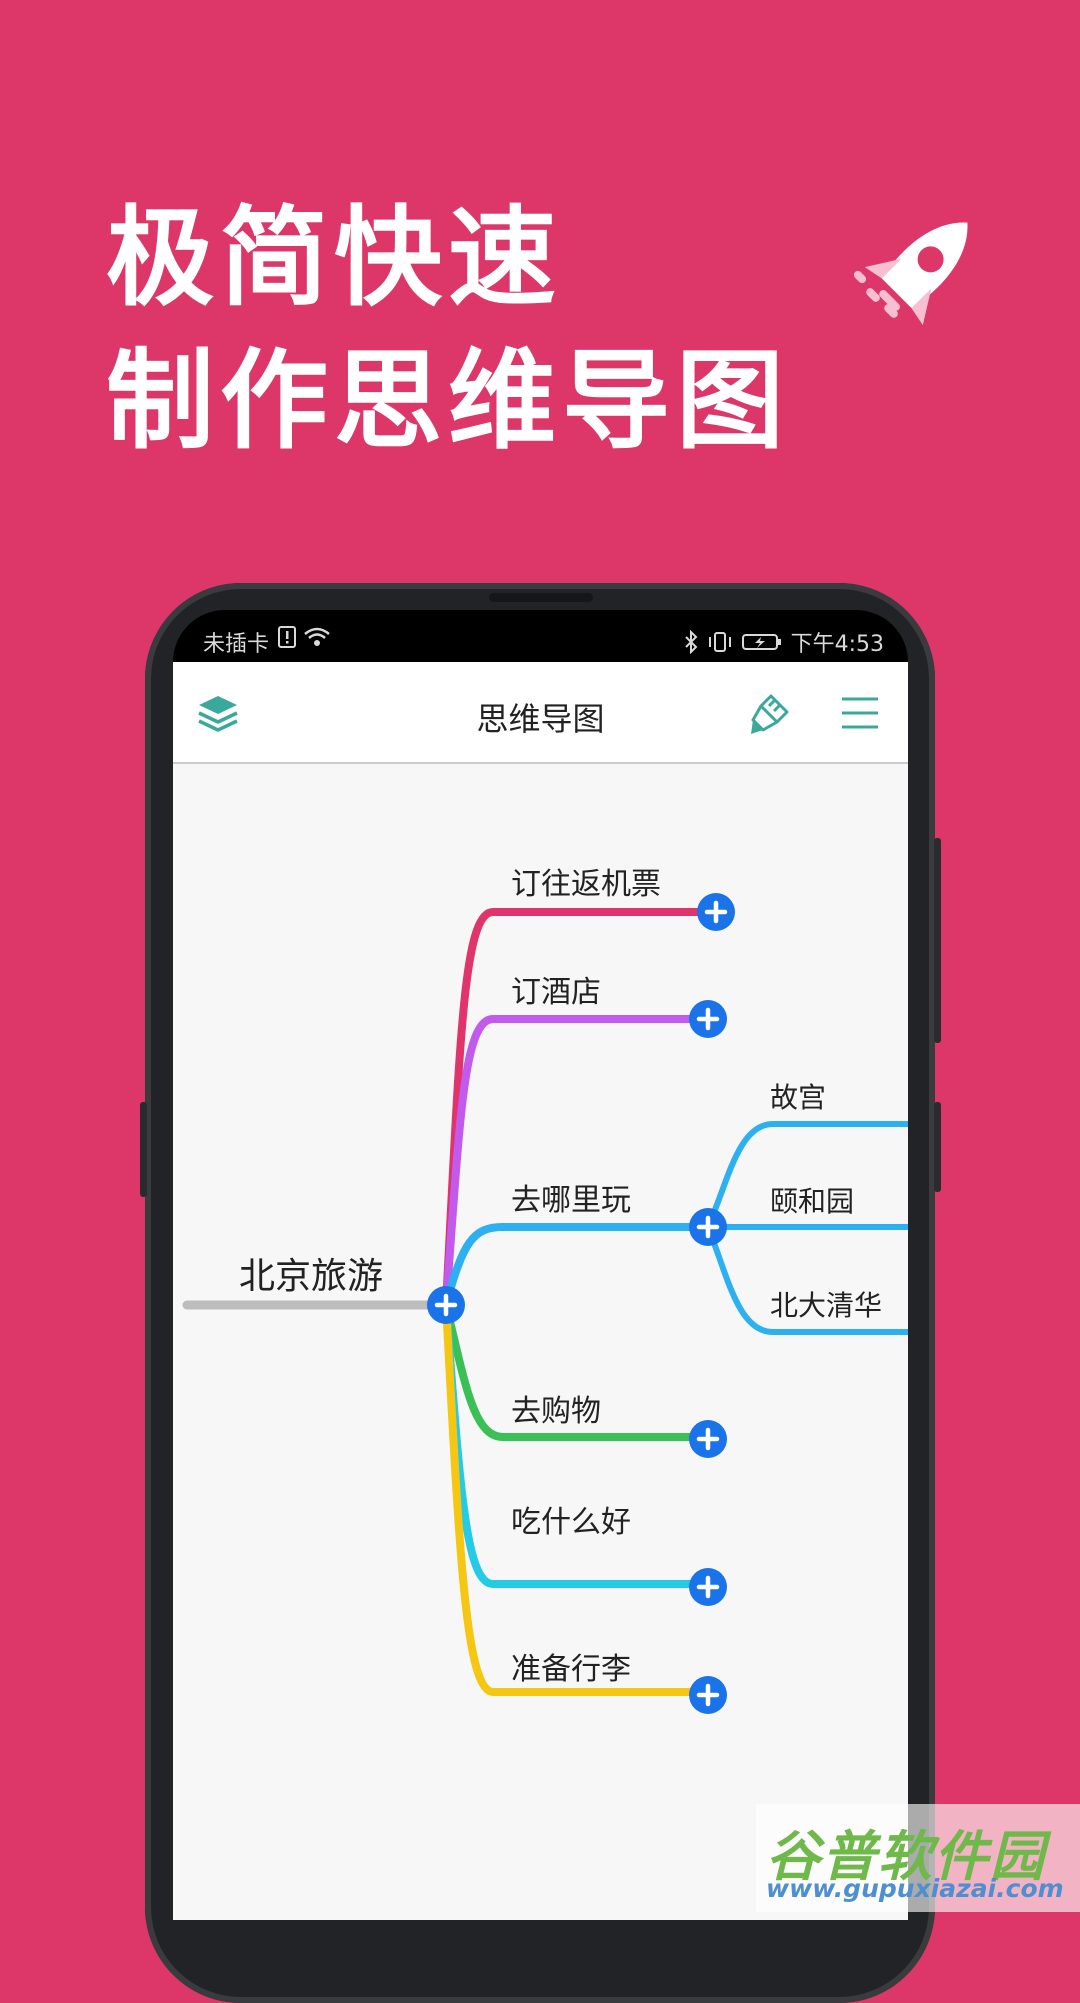 The image size is (1080, 2003). I want to click on root-node: 北京旅游, so click(311, 1273).